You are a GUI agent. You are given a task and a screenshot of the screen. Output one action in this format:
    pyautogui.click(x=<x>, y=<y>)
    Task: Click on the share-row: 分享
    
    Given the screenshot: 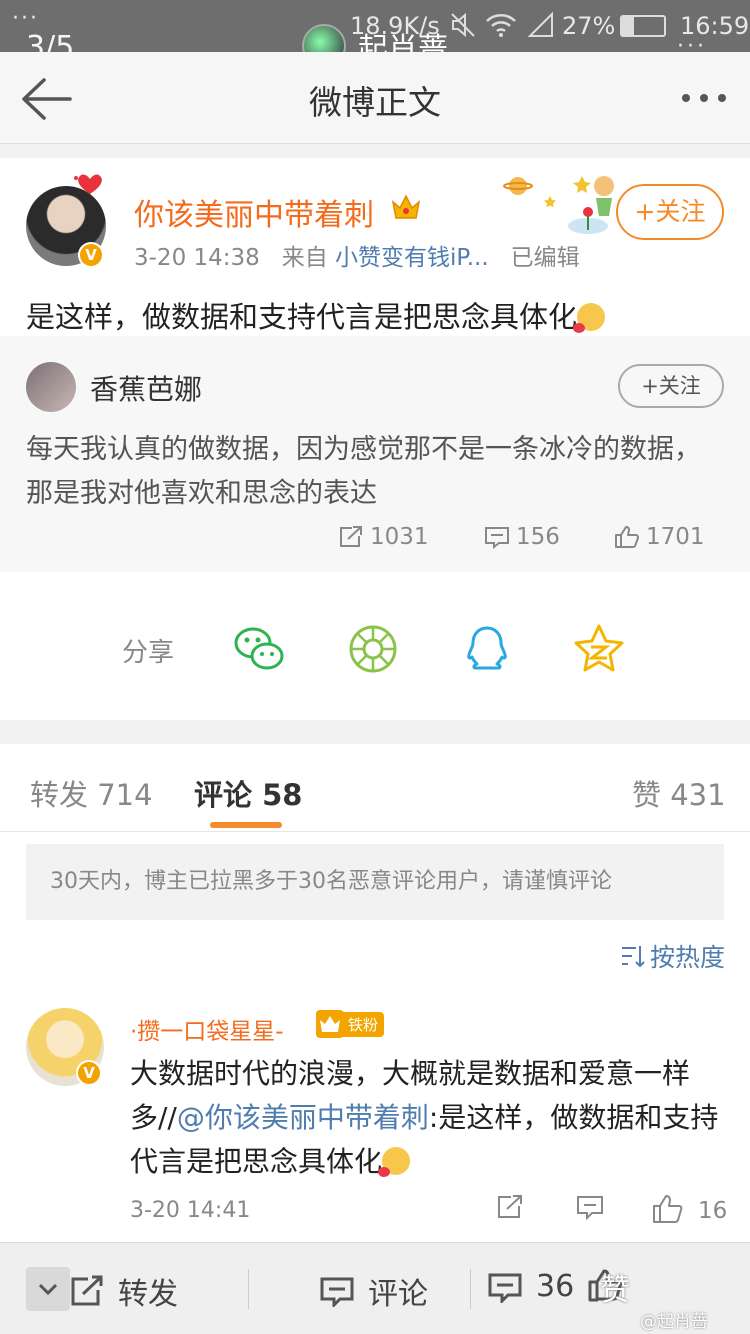 What is the action you would take?
    pyautogui.click(x=375, y=648)
    